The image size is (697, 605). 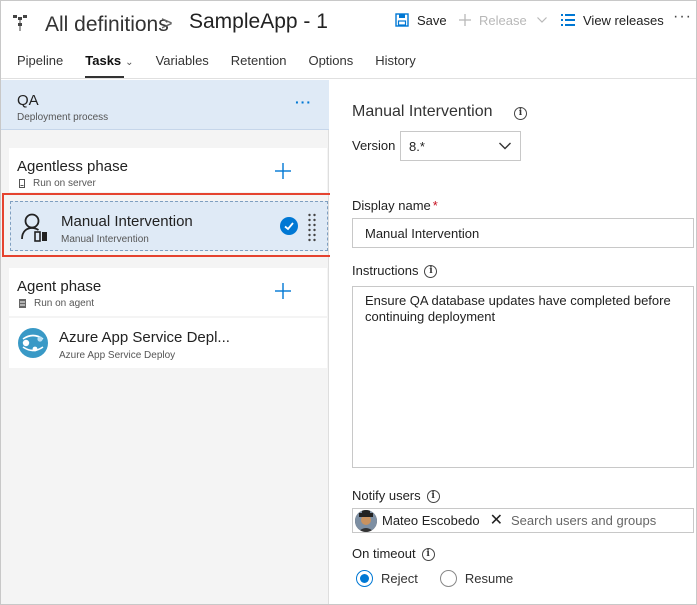 What do you see at coordinates (417, 146) in the screenshot?
I see `version-value: 8.*` at bounding box center [417, 146].